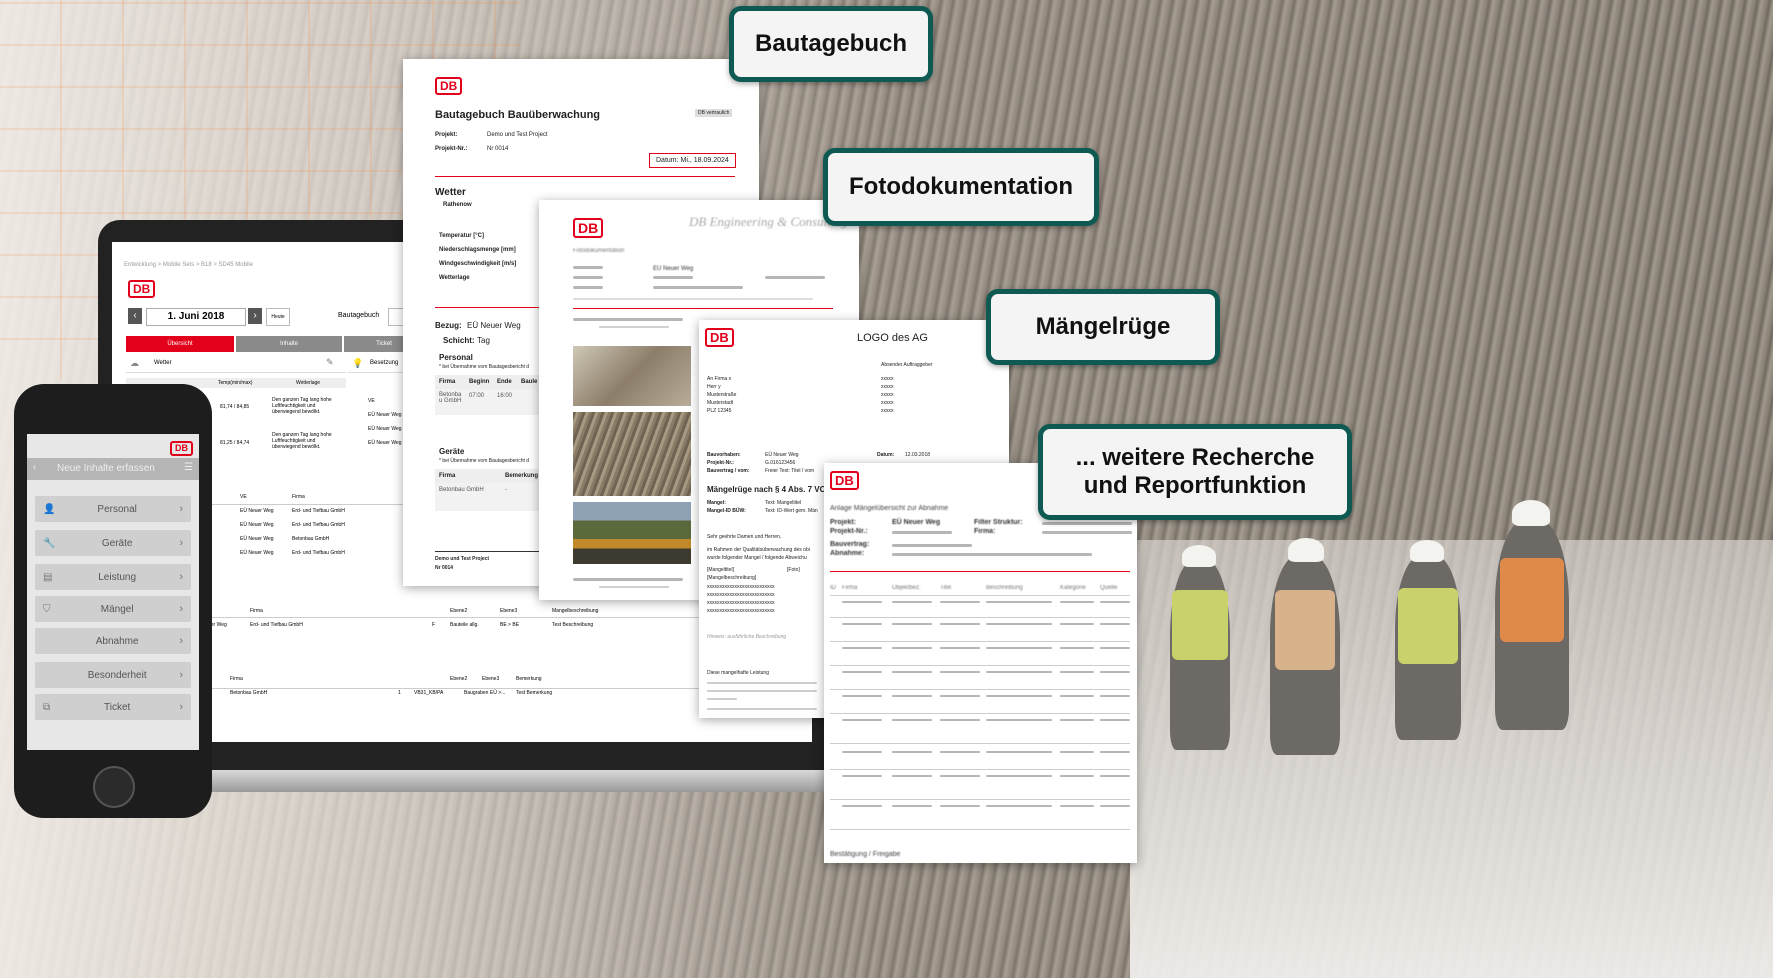 This screenshot has width=1773, height=978. I want to click on callout-weitere-recherche: ... weitere Recherche und Reportfunktion, so click(1195, 472).